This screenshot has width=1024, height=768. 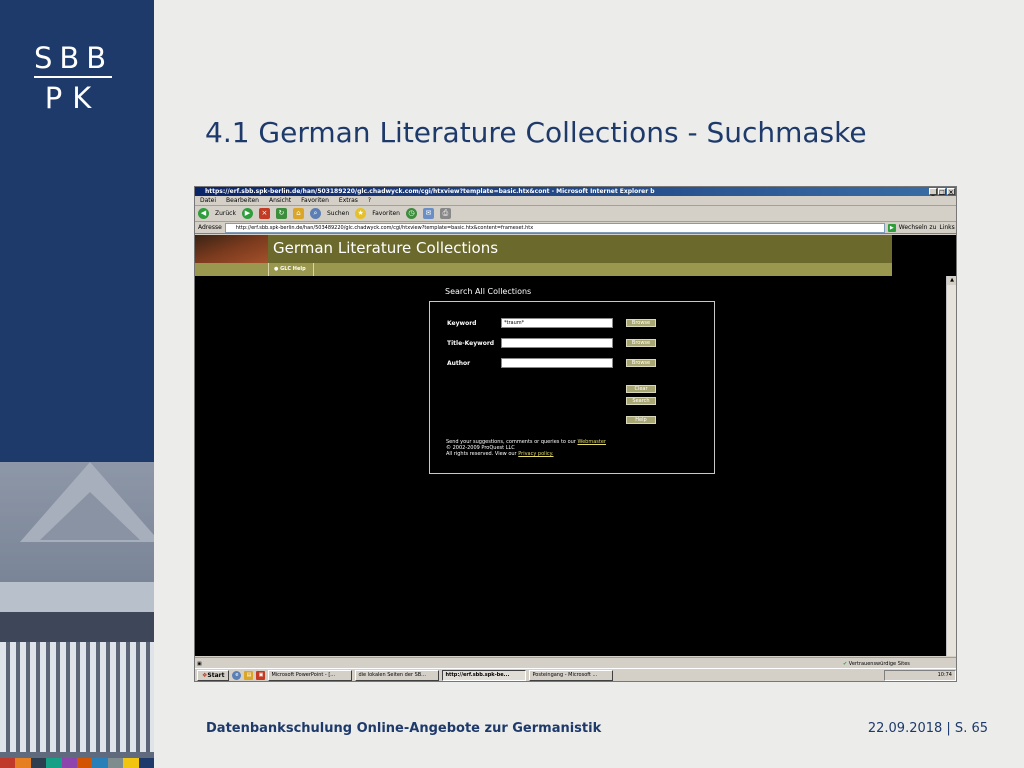 I want to click on scroll-up-icon: ▲, so click(x=951, y=280).